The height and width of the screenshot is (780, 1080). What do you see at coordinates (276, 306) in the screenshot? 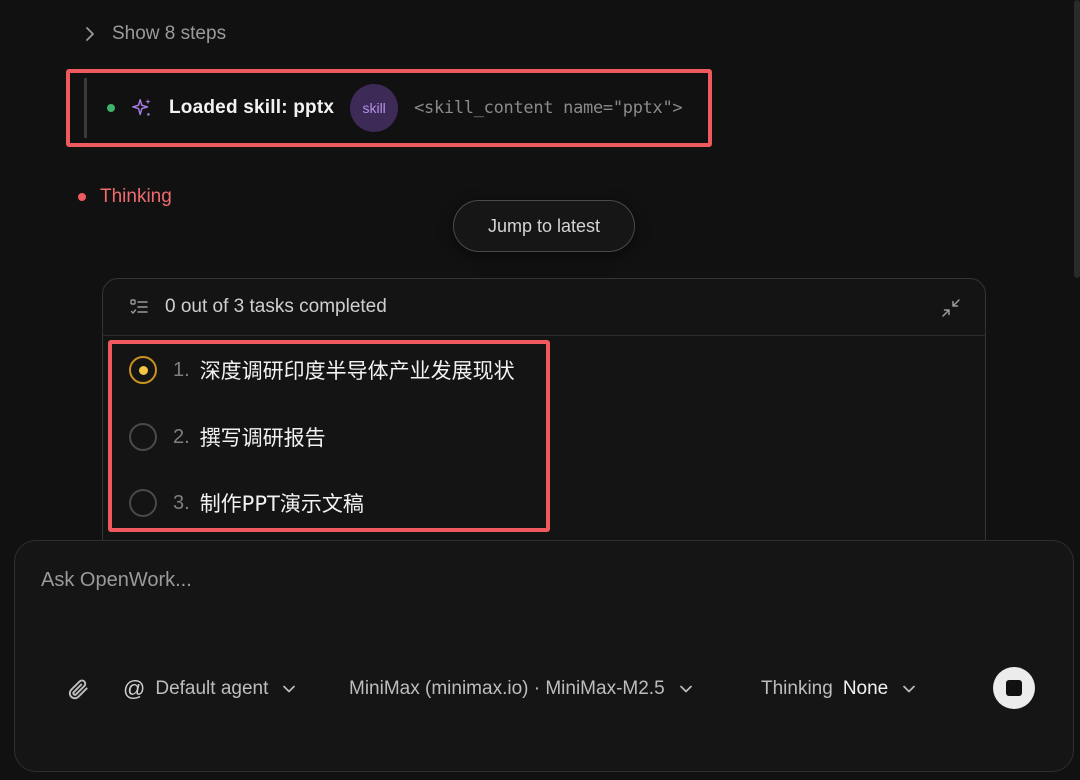
I see `tasks-progress-title: 0 out of 3 tasks completed` at bounding box center [276, 306].